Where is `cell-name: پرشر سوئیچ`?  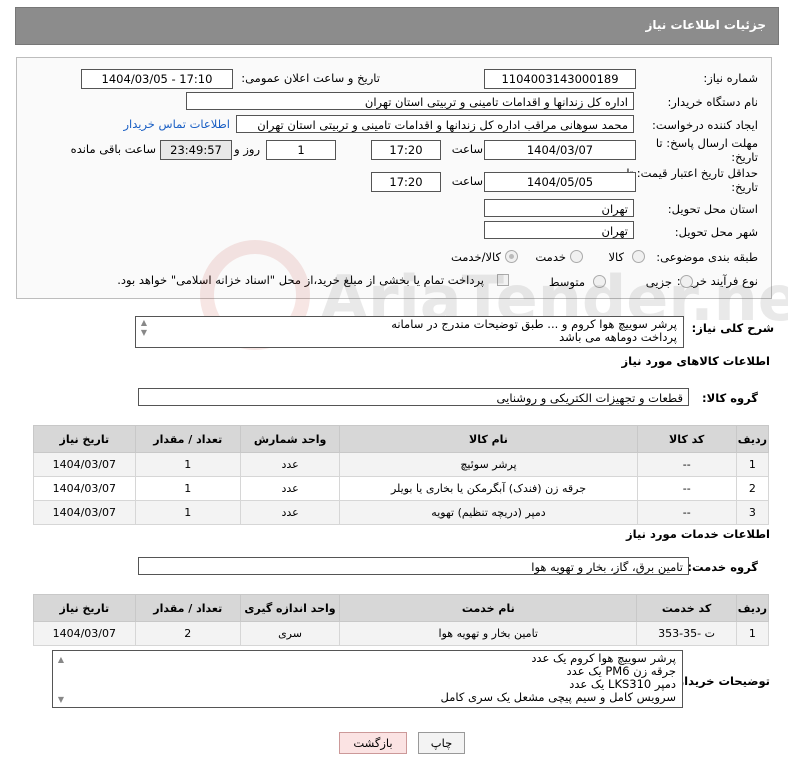
cell-name: پرشر سوئیچ is located at coordinates (488, 464).